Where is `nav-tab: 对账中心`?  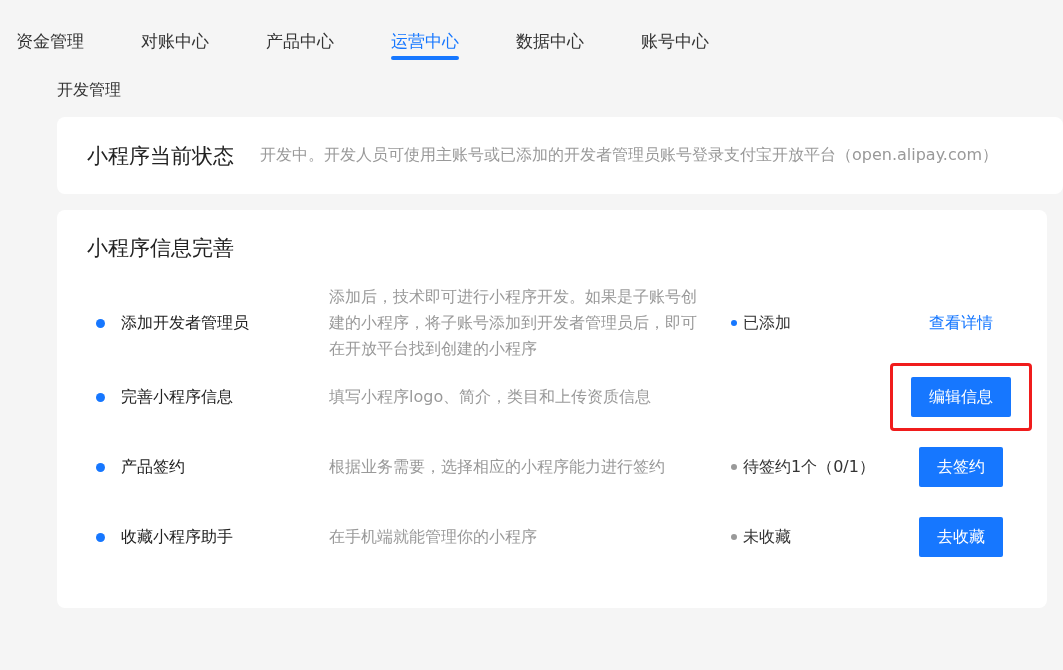
nav-tab: 对账中心 is located at coordinates (175, 39).